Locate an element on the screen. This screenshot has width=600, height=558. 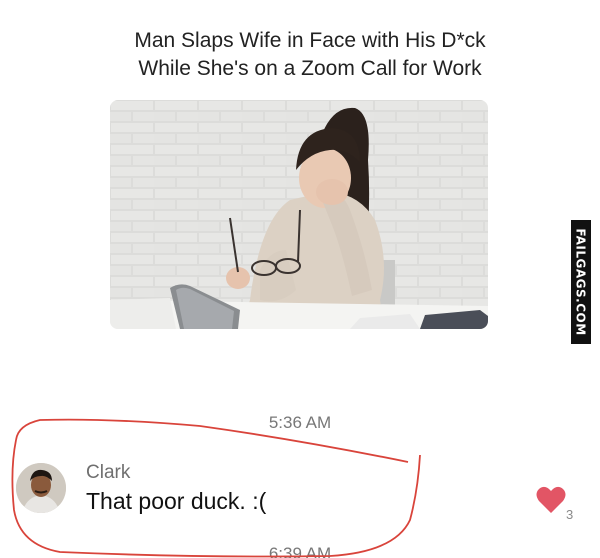
chat-timestamp: 5:36 AM is located at coordinates (300, 422).